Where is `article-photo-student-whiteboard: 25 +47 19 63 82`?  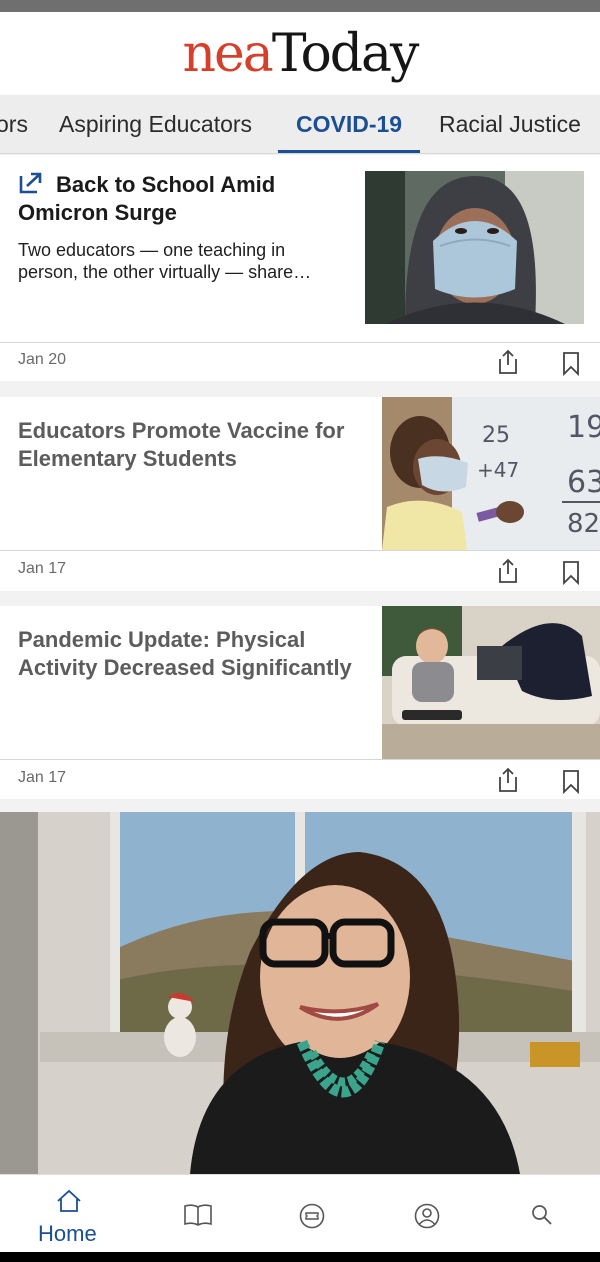
article-photo-student-whiteboard: 25 +47 19 63 82 is located at coordinates (491, 473).